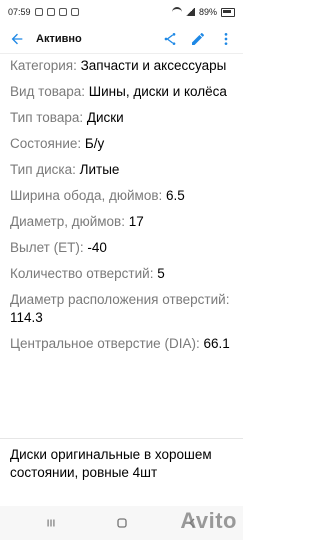 The width and height of the screenshot is (320, 540). Describe the element at coordinates (190, 12) in the screenshot. I see `signal-icon` at that location.